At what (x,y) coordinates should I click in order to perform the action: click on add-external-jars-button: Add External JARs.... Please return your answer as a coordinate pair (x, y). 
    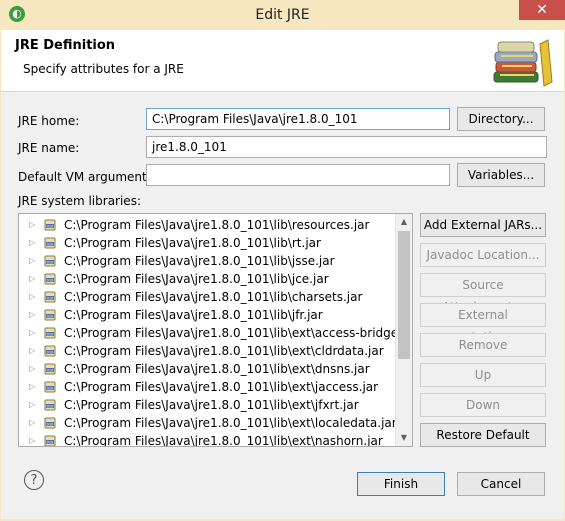
    Looking at the image, I should click on (483, 225).